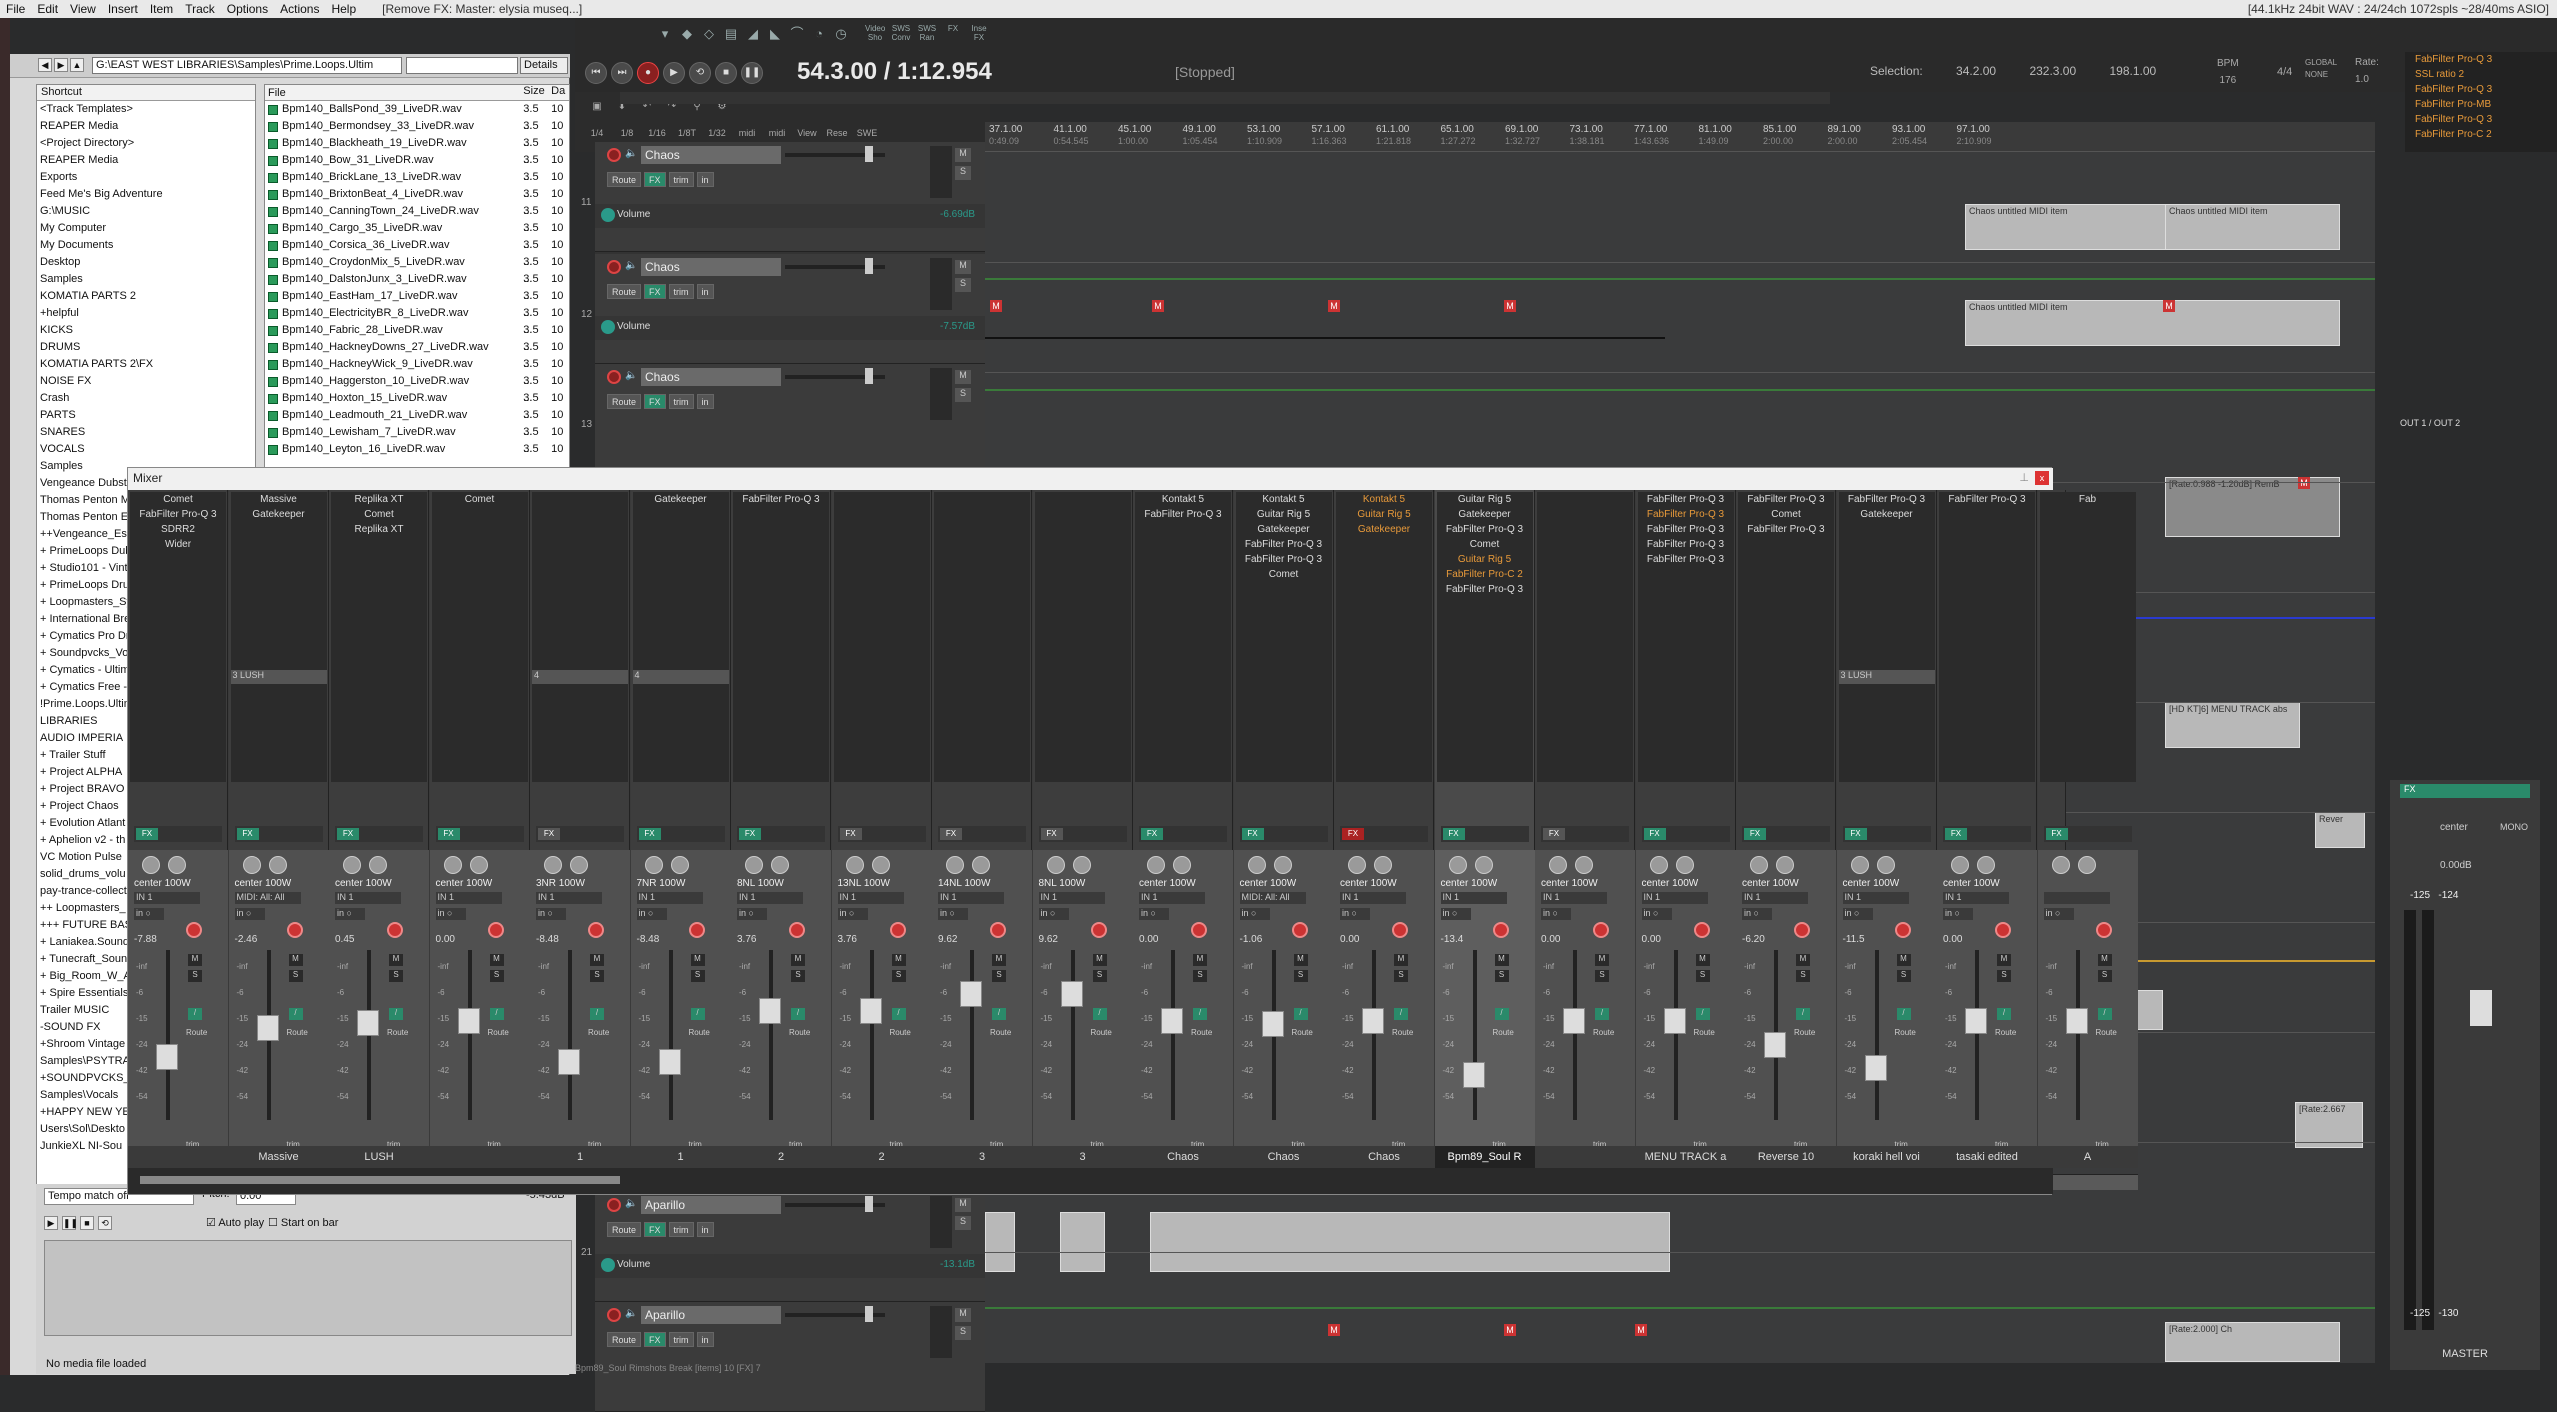 The width and height of the screenshot is (2557, 1412). I want to click on fx-button: FX, so click(655, 291).